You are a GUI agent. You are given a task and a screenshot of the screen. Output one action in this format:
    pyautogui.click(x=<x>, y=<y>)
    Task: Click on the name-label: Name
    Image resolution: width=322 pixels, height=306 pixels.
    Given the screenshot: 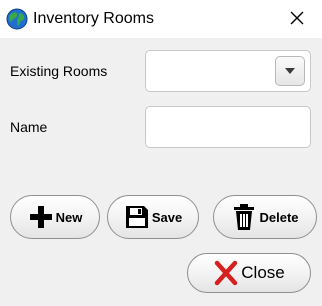 What is the action you would take?
    pyautogui.click(x=29, y=127)
    